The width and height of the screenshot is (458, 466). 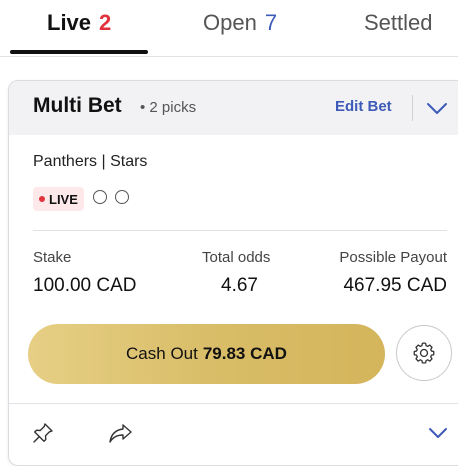 I want to click on tab-settled-label: Settled, so click(x=398, y=22).